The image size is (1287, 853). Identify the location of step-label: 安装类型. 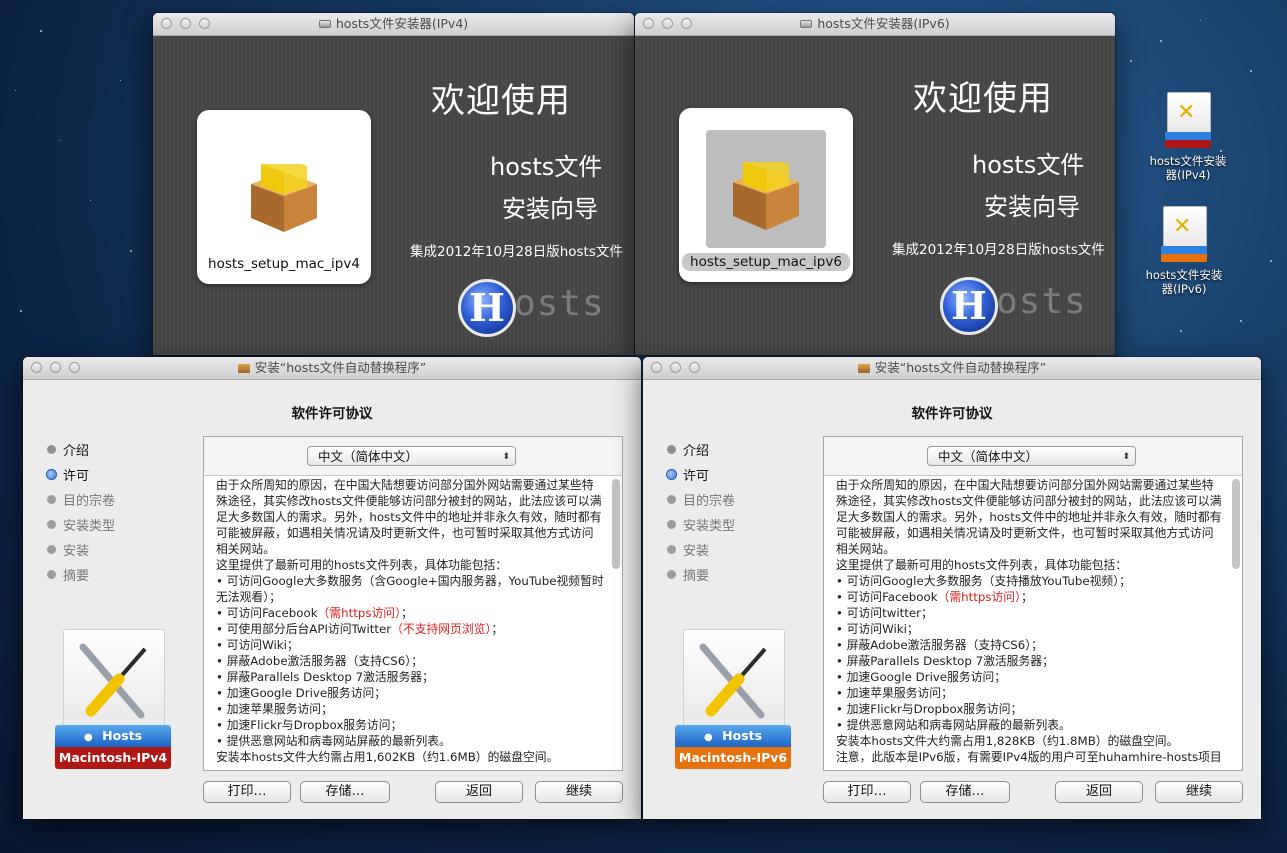
(89, 526).